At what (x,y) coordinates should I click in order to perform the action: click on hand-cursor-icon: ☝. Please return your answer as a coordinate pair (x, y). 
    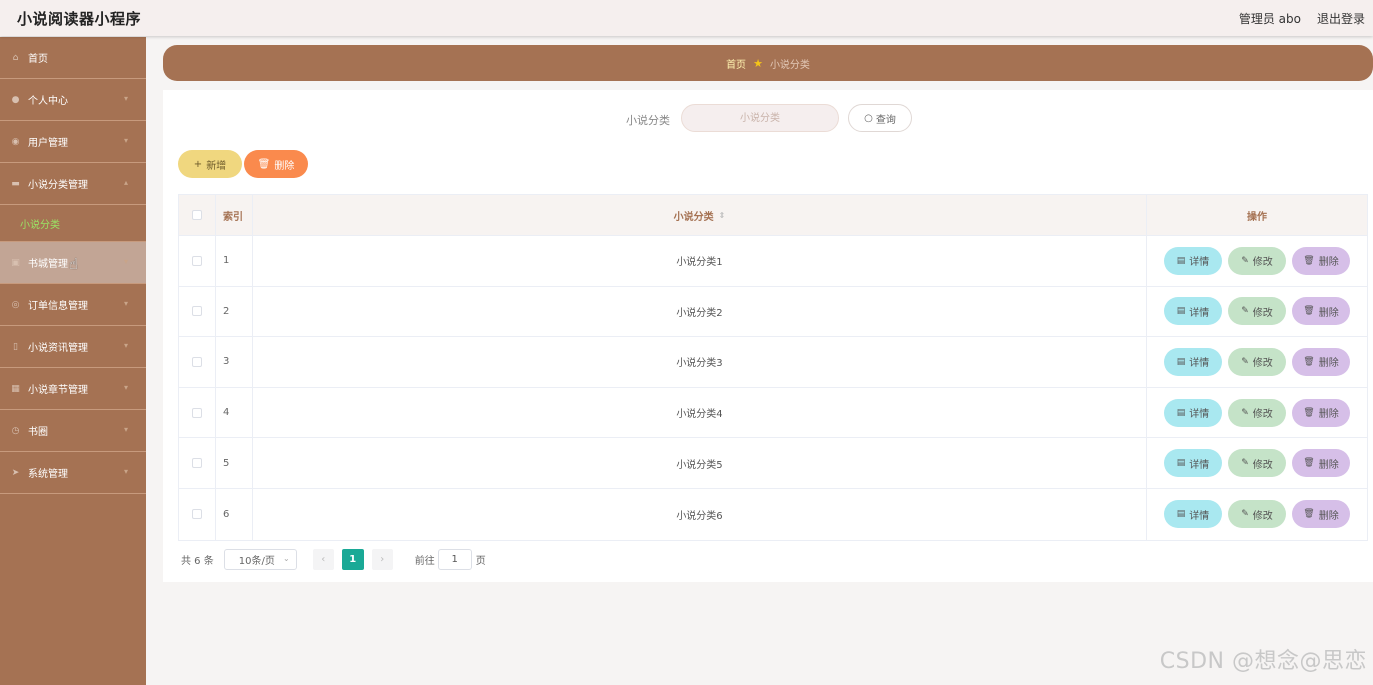
    Looking at the image, I should click on (74, 264).